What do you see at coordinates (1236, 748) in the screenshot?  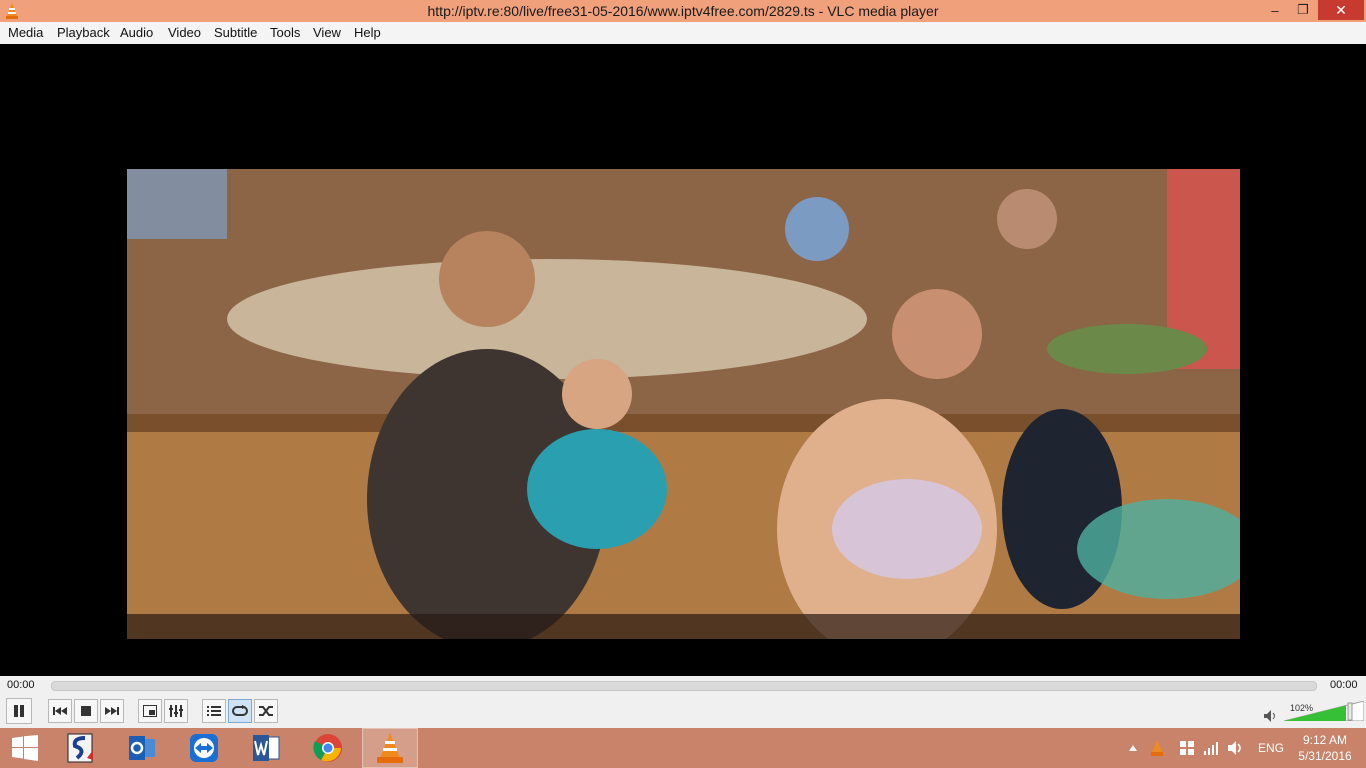 I see `volume-icon` at bounding box center [1236, 748].